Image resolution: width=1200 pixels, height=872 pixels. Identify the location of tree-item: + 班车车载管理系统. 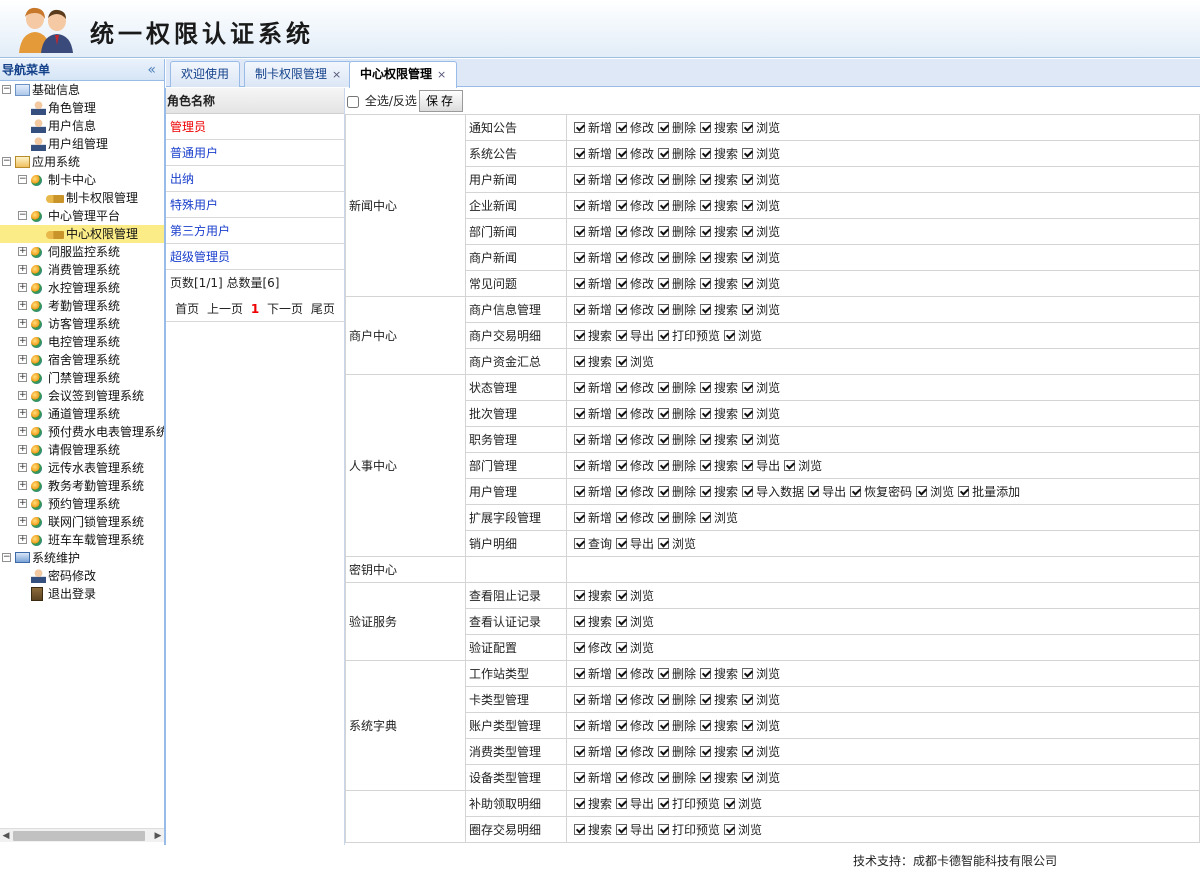
(82, 540).